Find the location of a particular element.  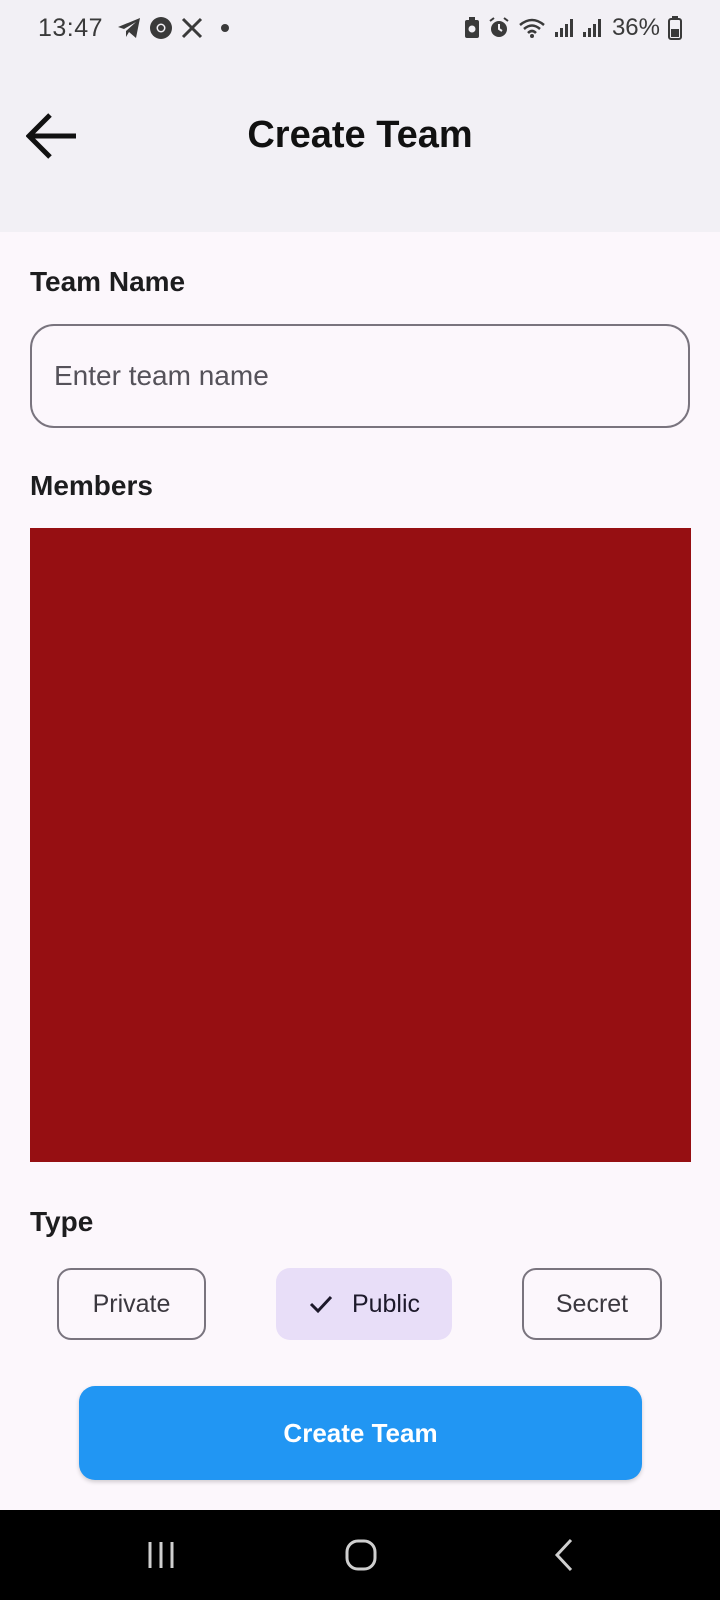

system-nav-bar is located at coordinates (360, 1555).